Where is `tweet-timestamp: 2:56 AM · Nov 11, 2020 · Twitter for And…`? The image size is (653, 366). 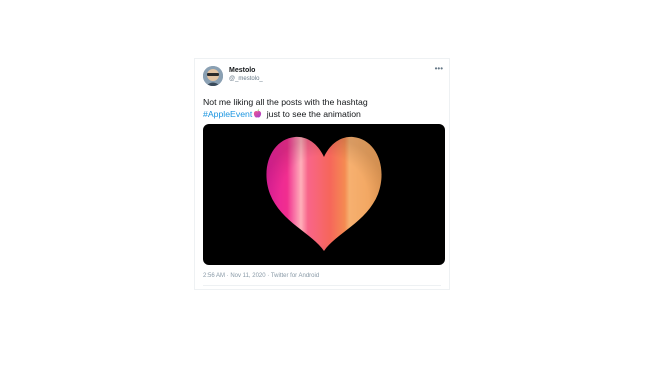 tweet-timestamp: 2:56 AM · Nov 11, 2020 · Twitter for And… is located at coordinates (261, 276).